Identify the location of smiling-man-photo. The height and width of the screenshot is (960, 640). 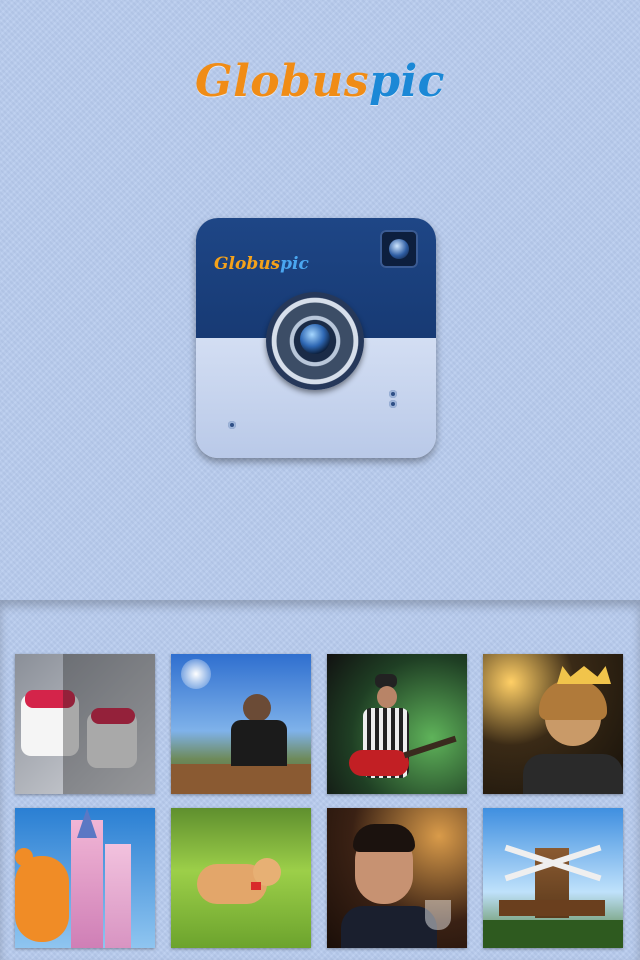
(397, 878).